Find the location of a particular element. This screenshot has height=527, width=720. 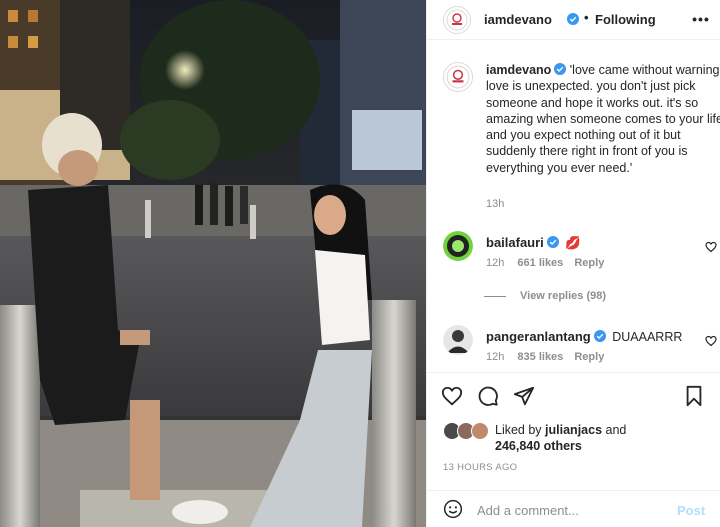

comment-text: DUAAARRR is located at coordinates (647, 337).